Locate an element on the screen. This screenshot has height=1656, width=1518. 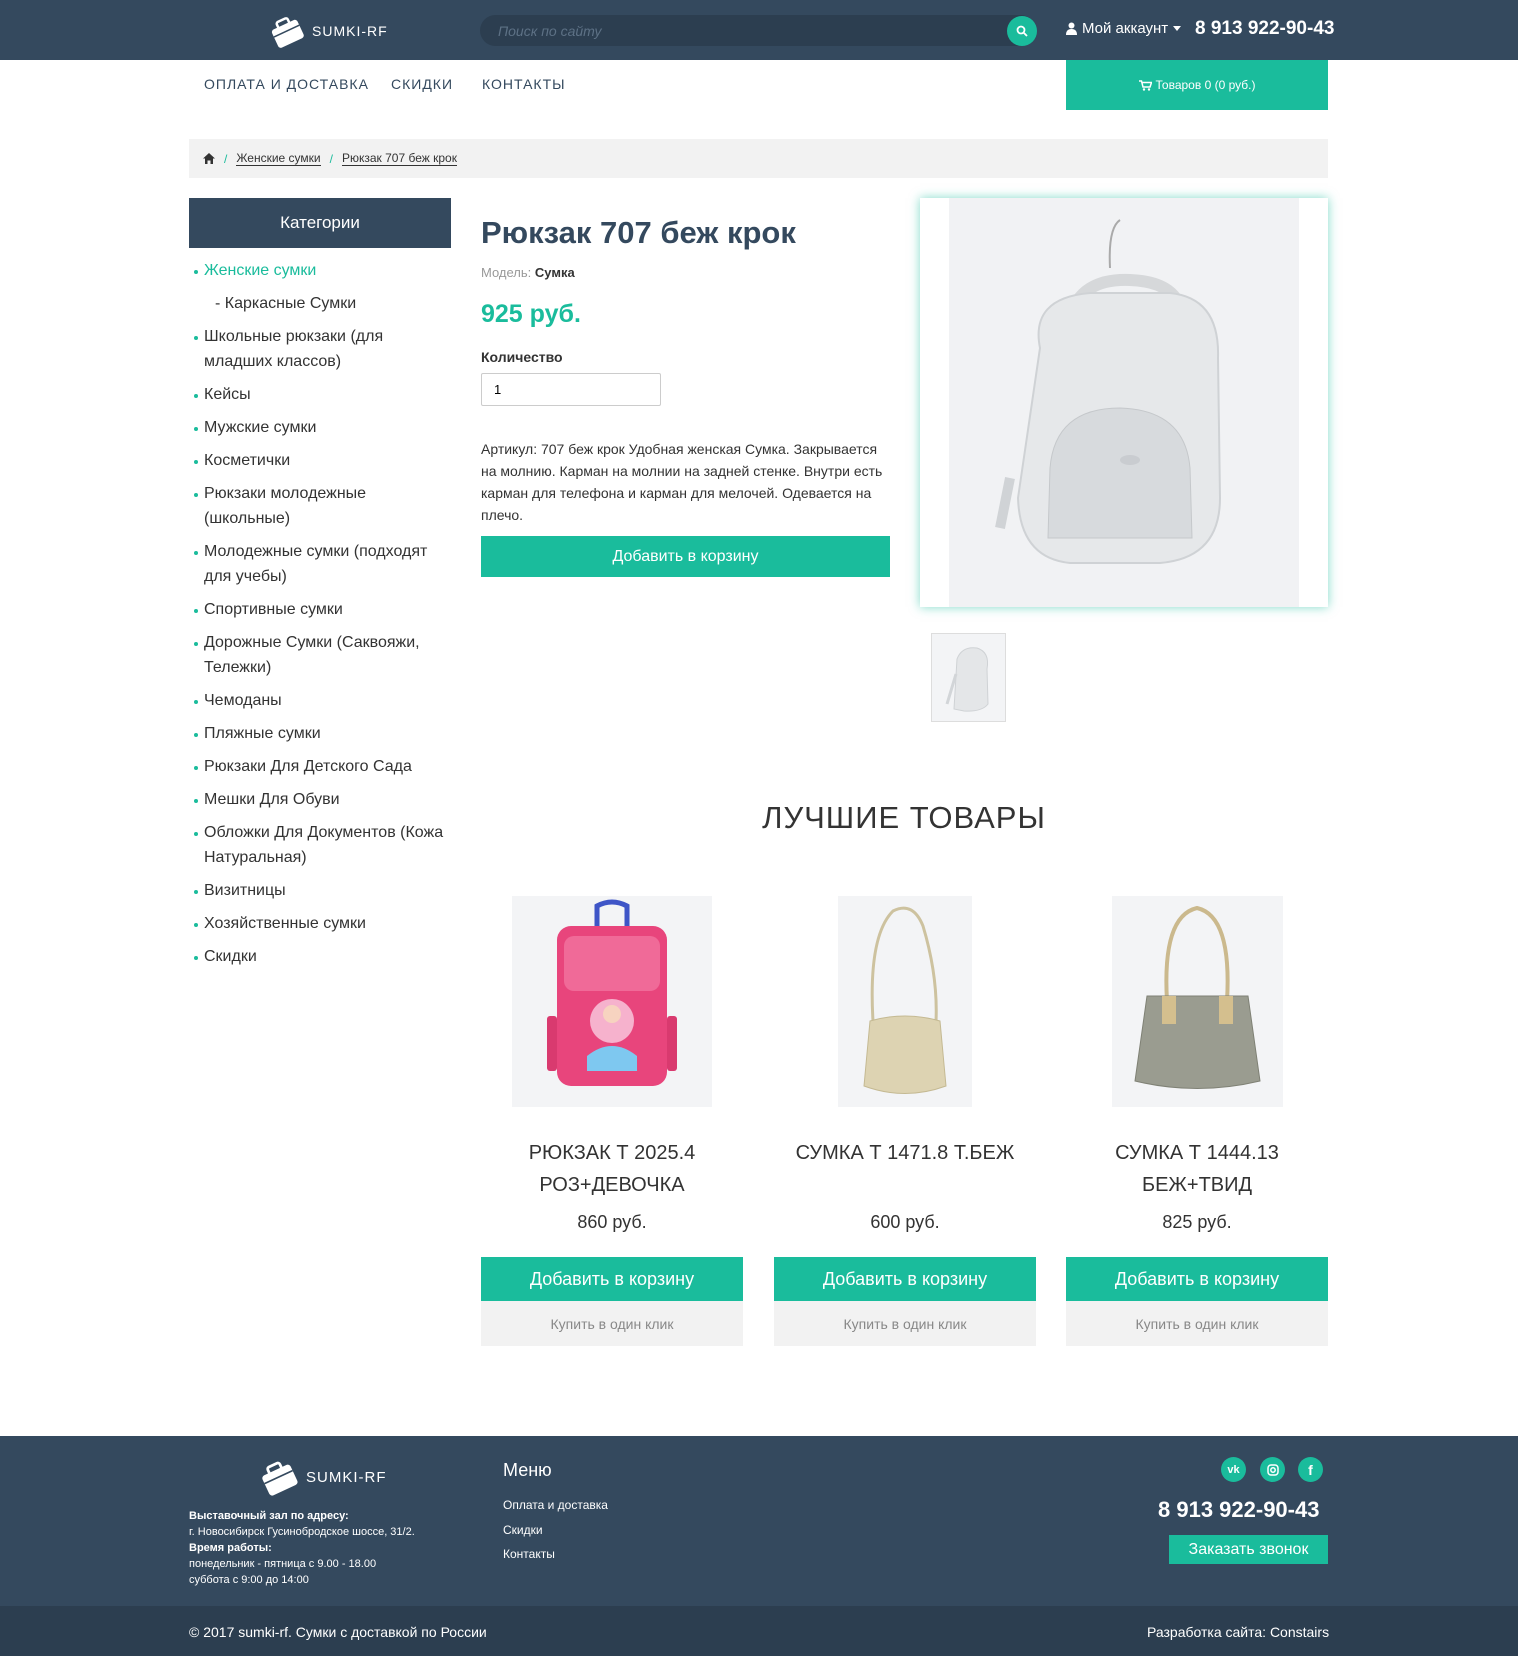
user-icon is located at coordinates (1071, 28).